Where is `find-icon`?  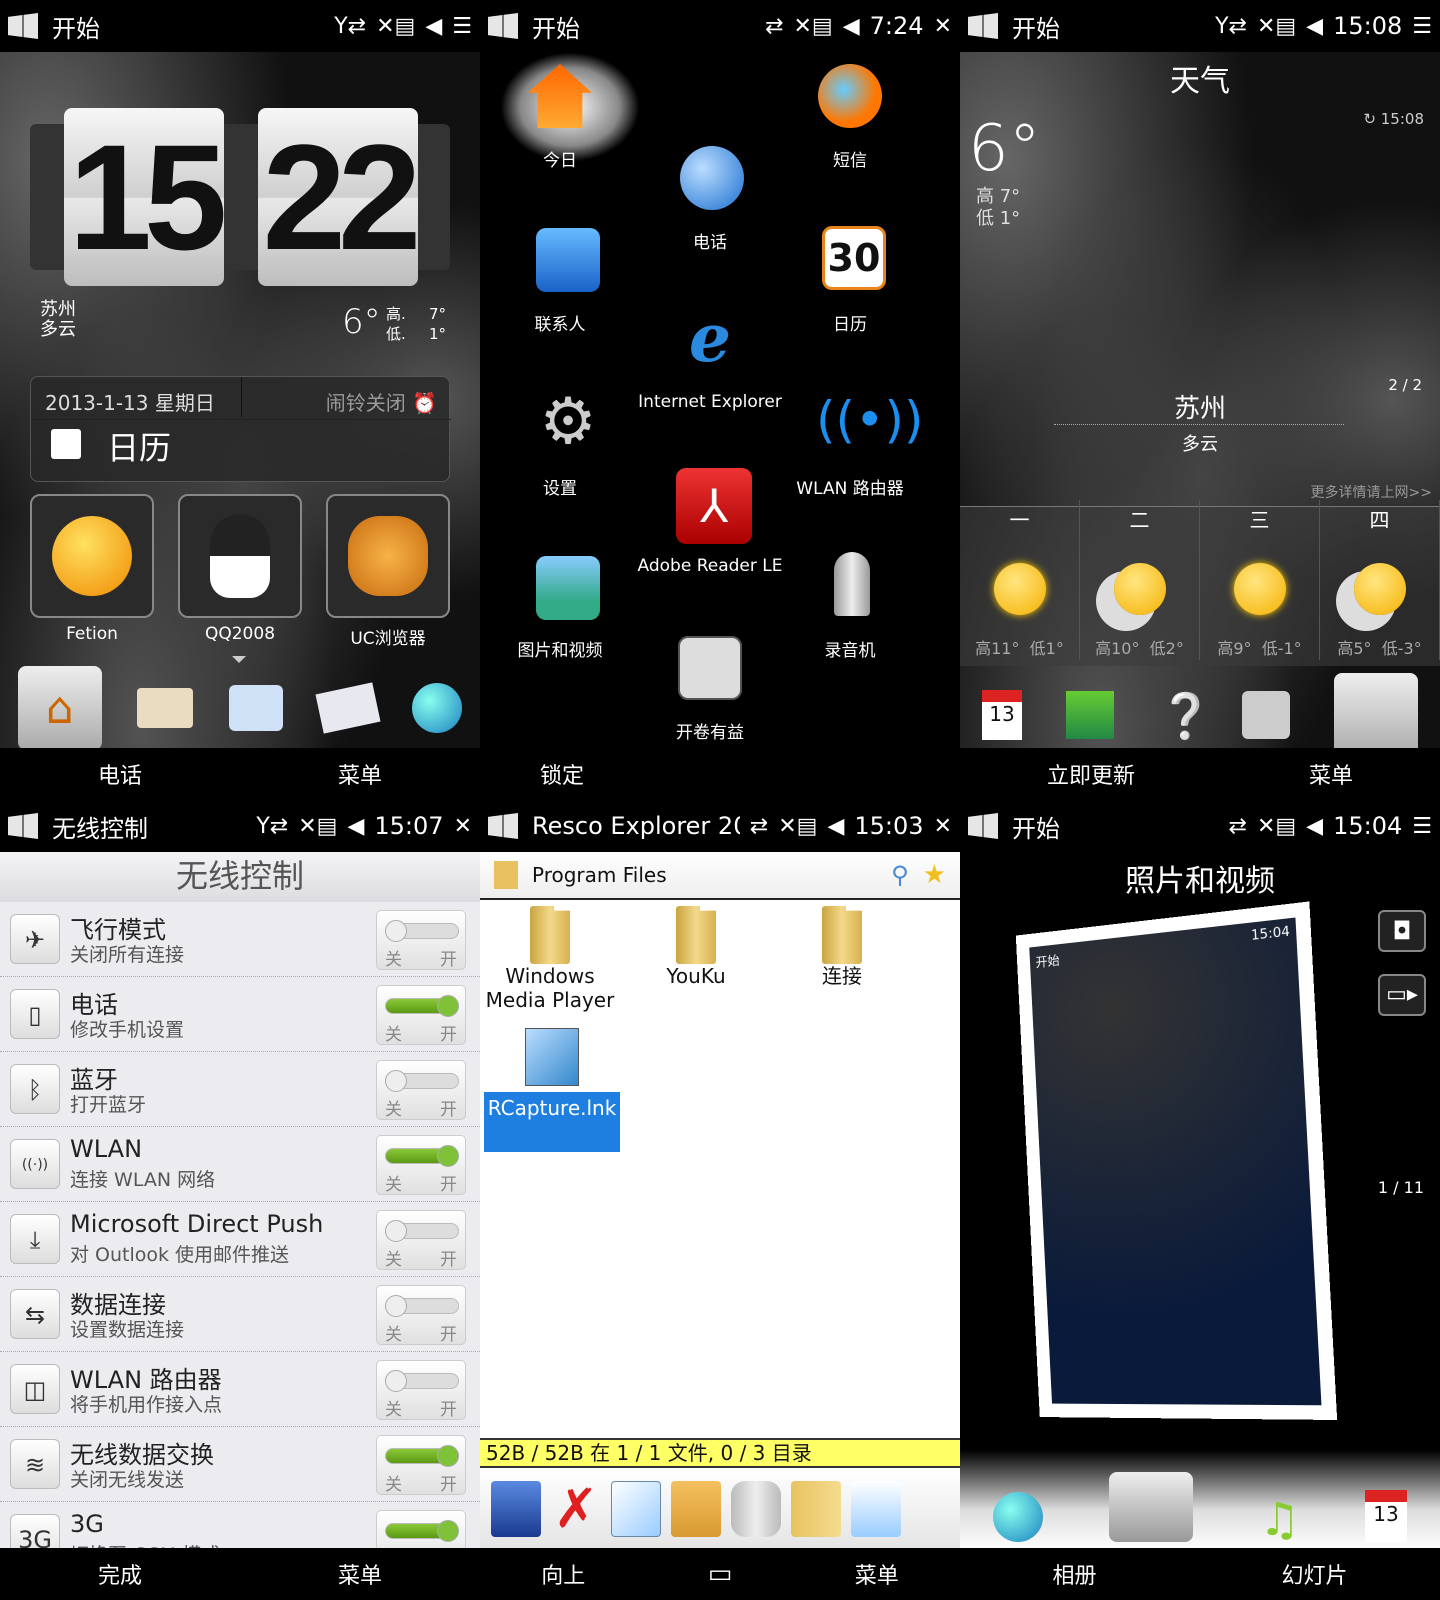 find-icon is located at coordinates (516, 1509).